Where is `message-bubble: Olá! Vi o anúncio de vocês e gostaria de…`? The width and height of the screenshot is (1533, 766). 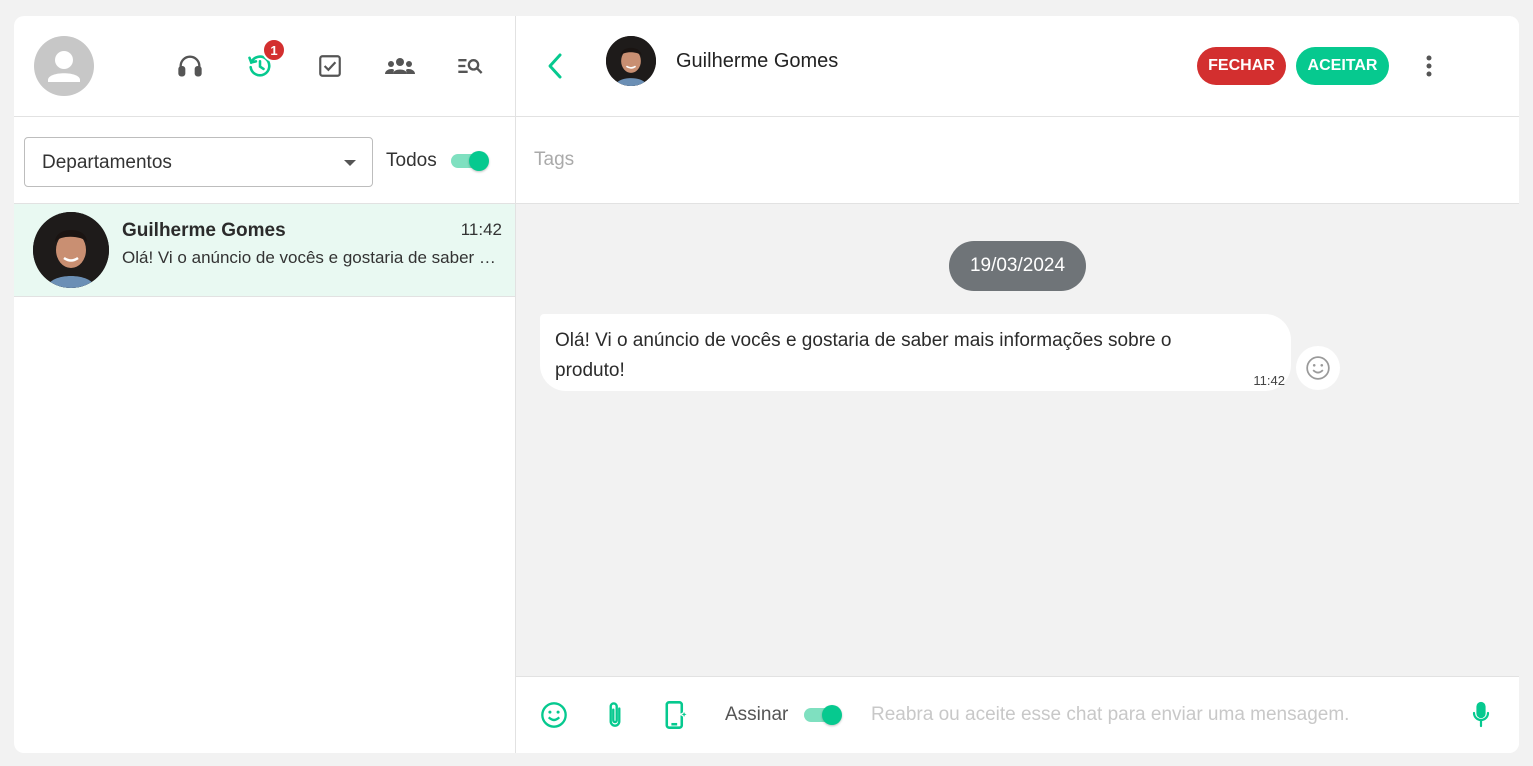 message-bubble: Olá! Vi o anúncio de vocês e gostaria de… is located at coordinates (915, 352).